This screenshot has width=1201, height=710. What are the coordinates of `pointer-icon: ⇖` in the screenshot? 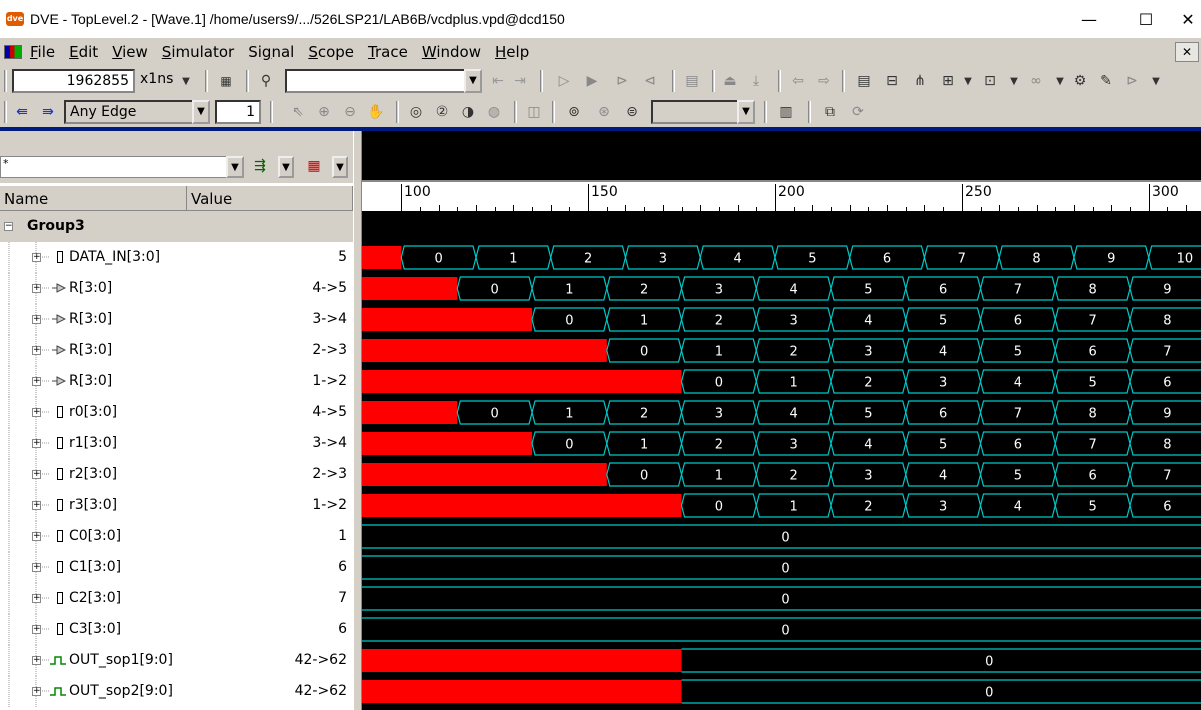 It's located at (298, 112).